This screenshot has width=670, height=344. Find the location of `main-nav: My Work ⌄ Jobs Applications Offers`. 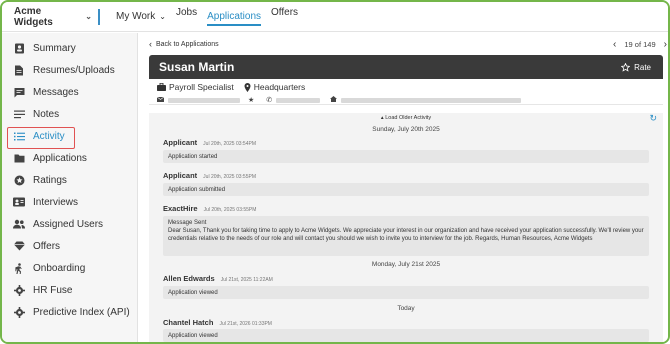

main-nav: My Work ⌄ Jobs Applications Offers is located at coordinates (207, 16).